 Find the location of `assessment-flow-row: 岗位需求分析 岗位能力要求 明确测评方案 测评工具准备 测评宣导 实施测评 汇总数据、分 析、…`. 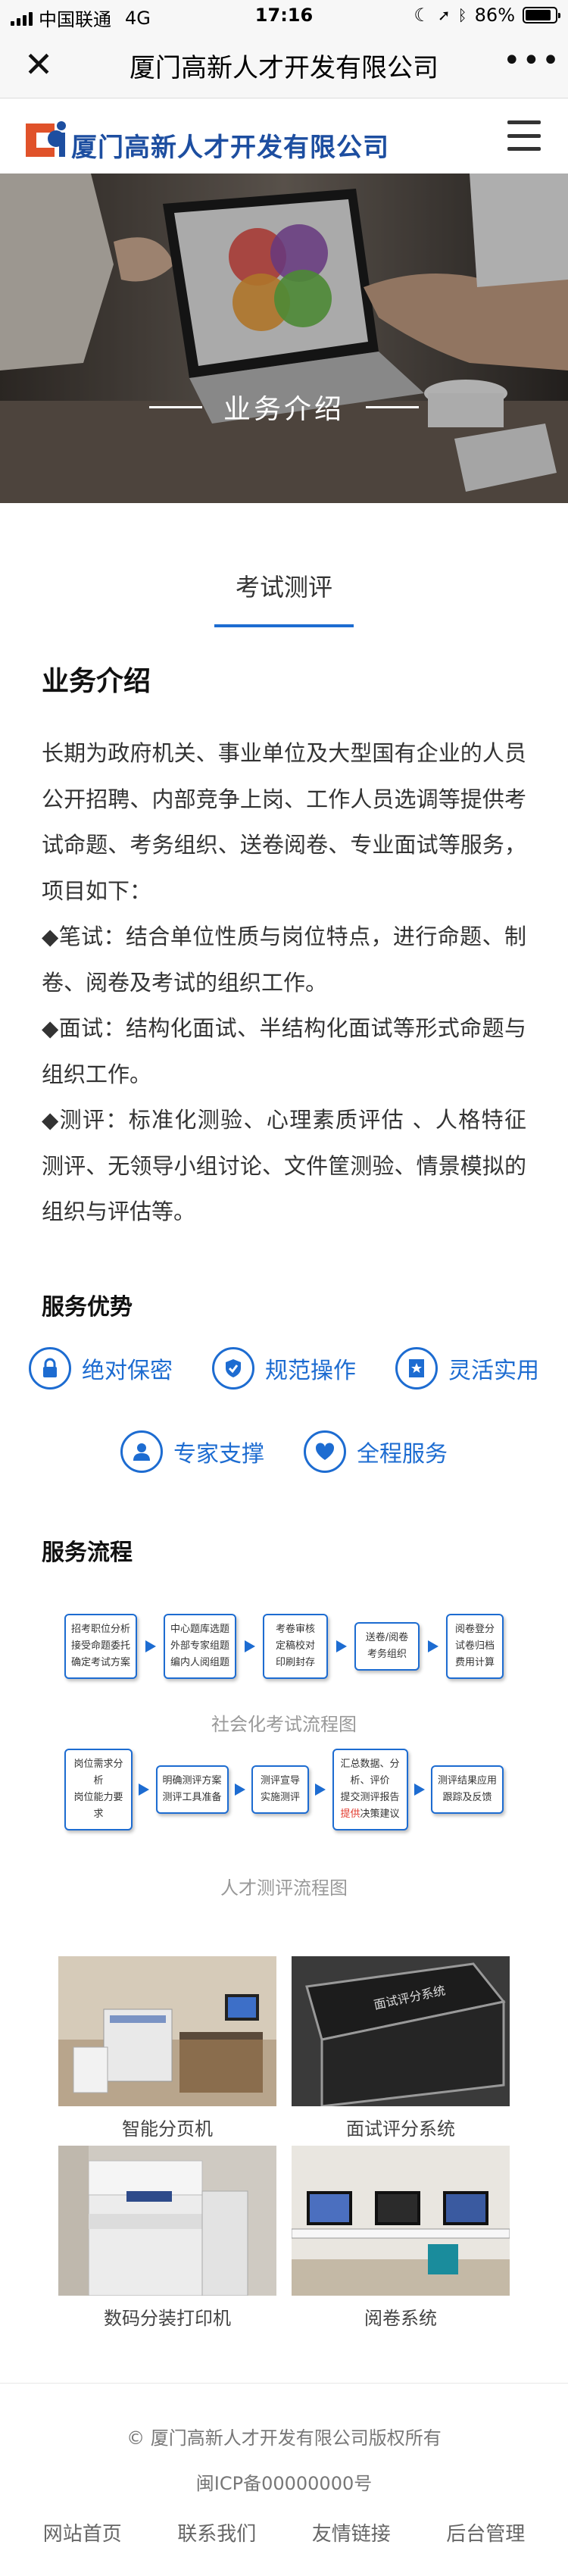

assessment-flow-row: 岗位需求分析 岗位能力要求 明确测评方案 测评工具准备 测评宣导 实施测评 汇总数据、分 析、… is located at coordinates (284, 1790).